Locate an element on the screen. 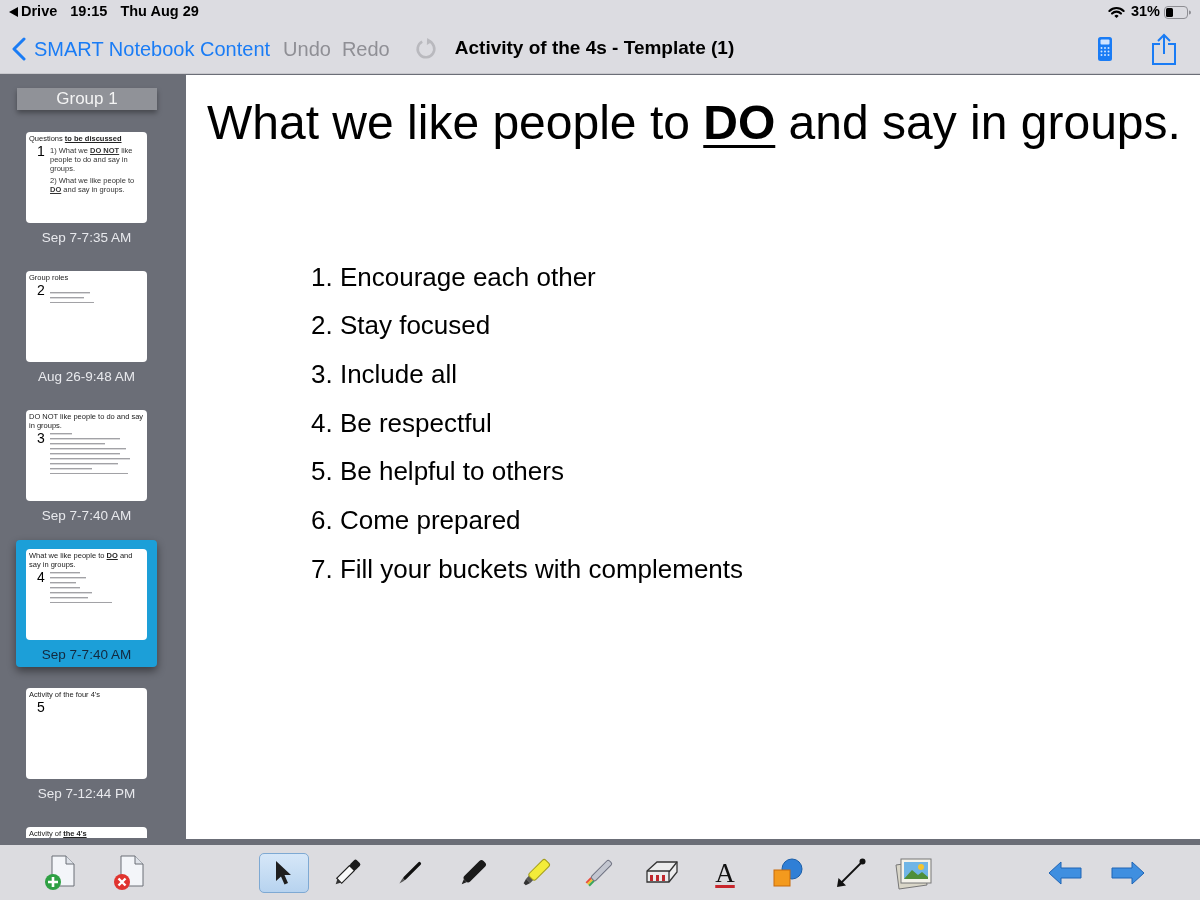  back-triangle-icon is located at coordinates (13, 12).